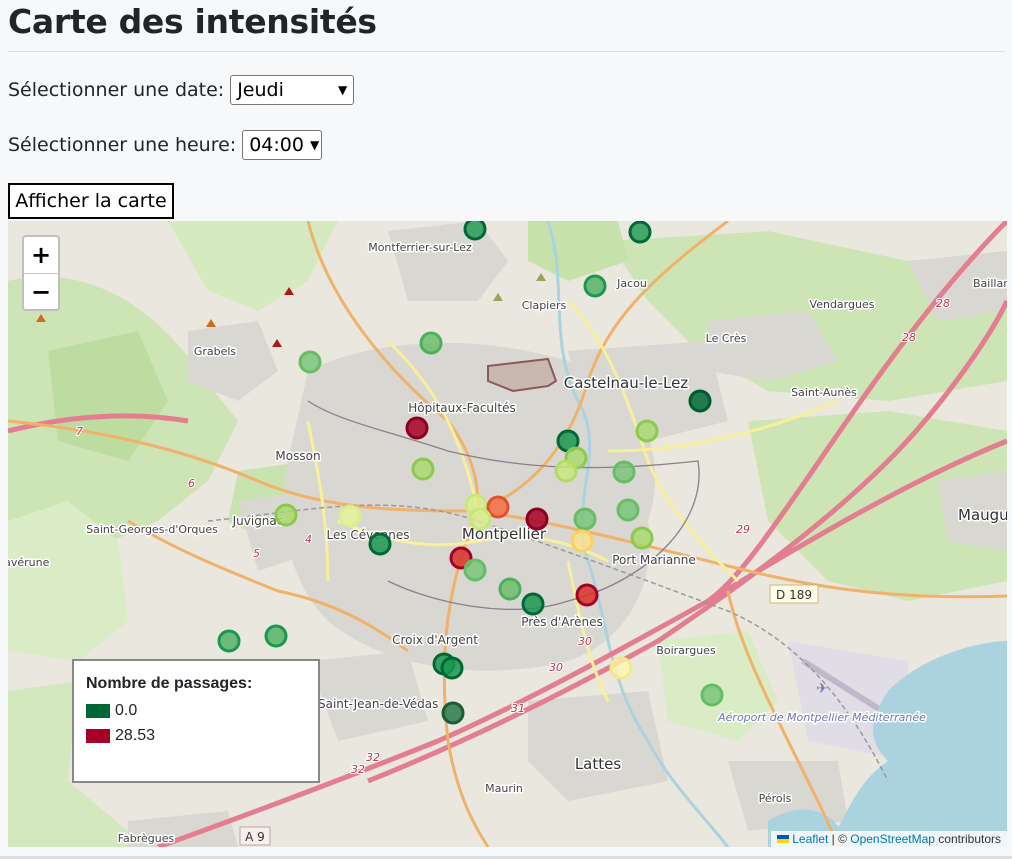 The height and width of the screenshot is (859, 1012). I want to click on leaflet-link: Leaflet, so click(810, 839).